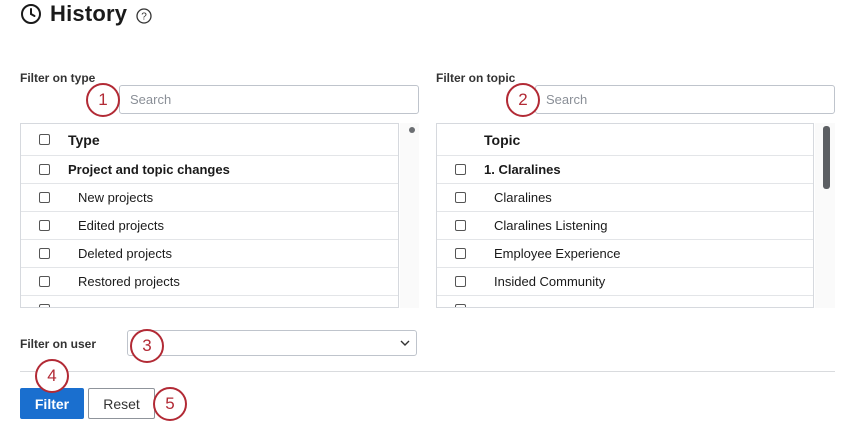 The image size is (850, 425). Describe the element at coordinates (44, 139) in the screenshot. I see `select-all-types-checkbox` at that location.